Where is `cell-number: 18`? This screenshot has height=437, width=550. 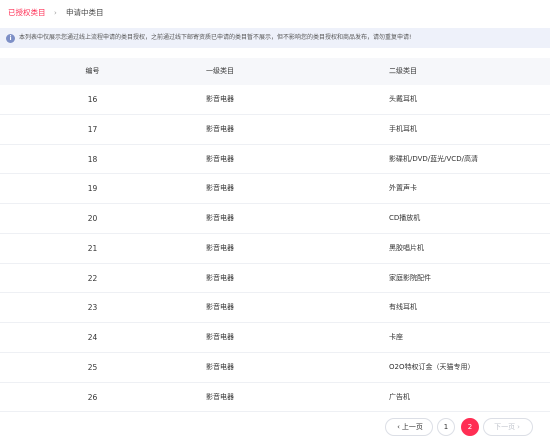
cell-number: 18 is located at coordinates (92, 159).